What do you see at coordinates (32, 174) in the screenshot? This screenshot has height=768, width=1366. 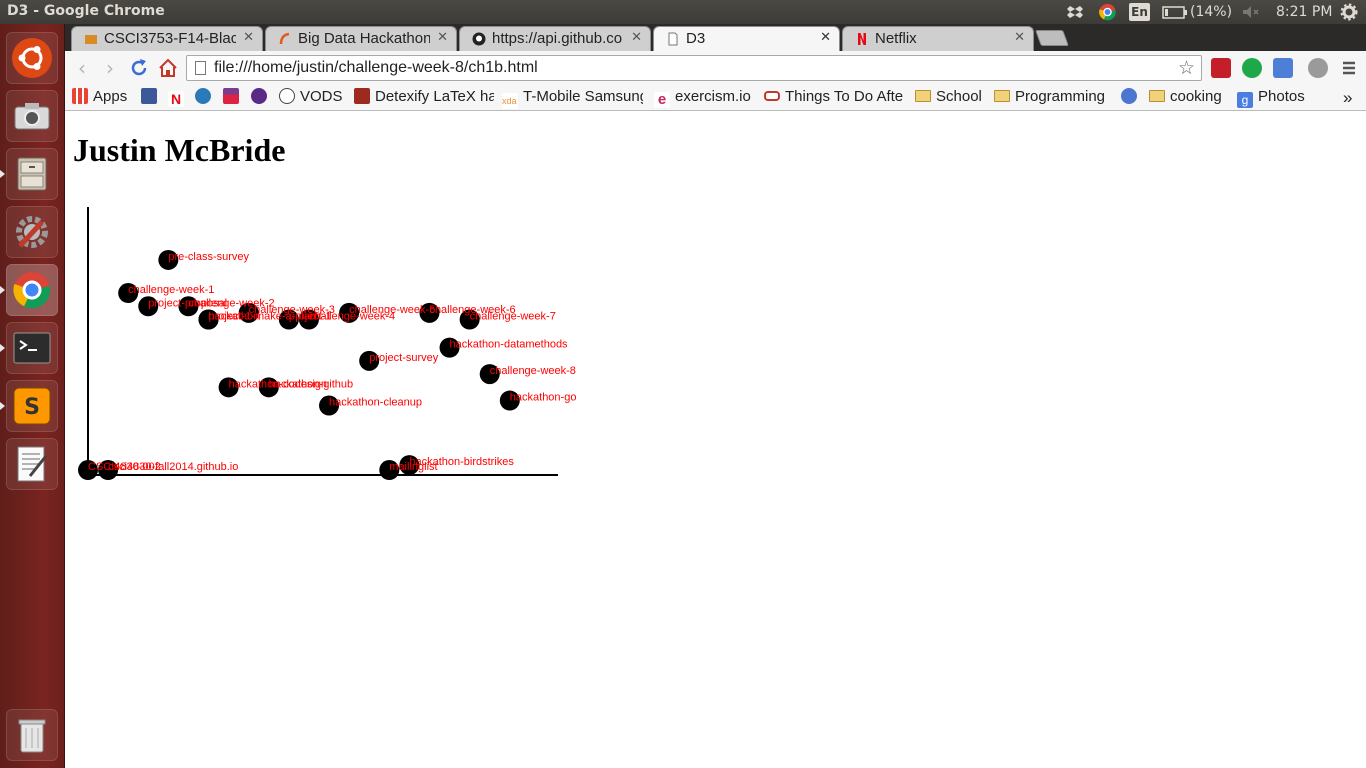 I see `launcher-files-app` at bounding box center [32, 174].